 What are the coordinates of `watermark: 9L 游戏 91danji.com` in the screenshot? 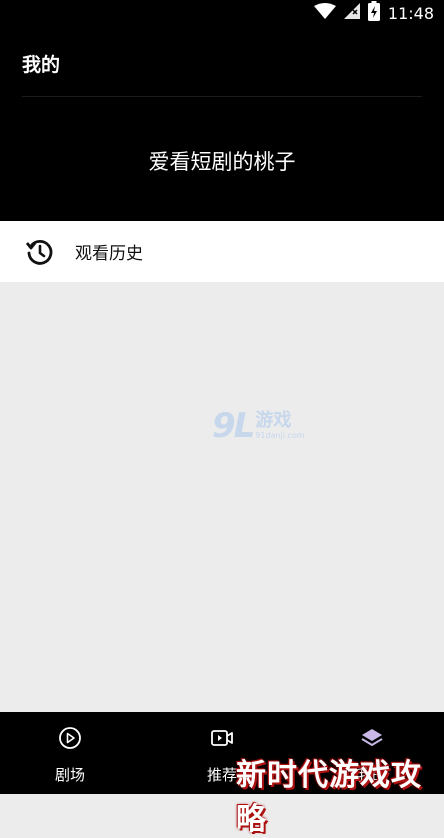 It's located at (258, 426).